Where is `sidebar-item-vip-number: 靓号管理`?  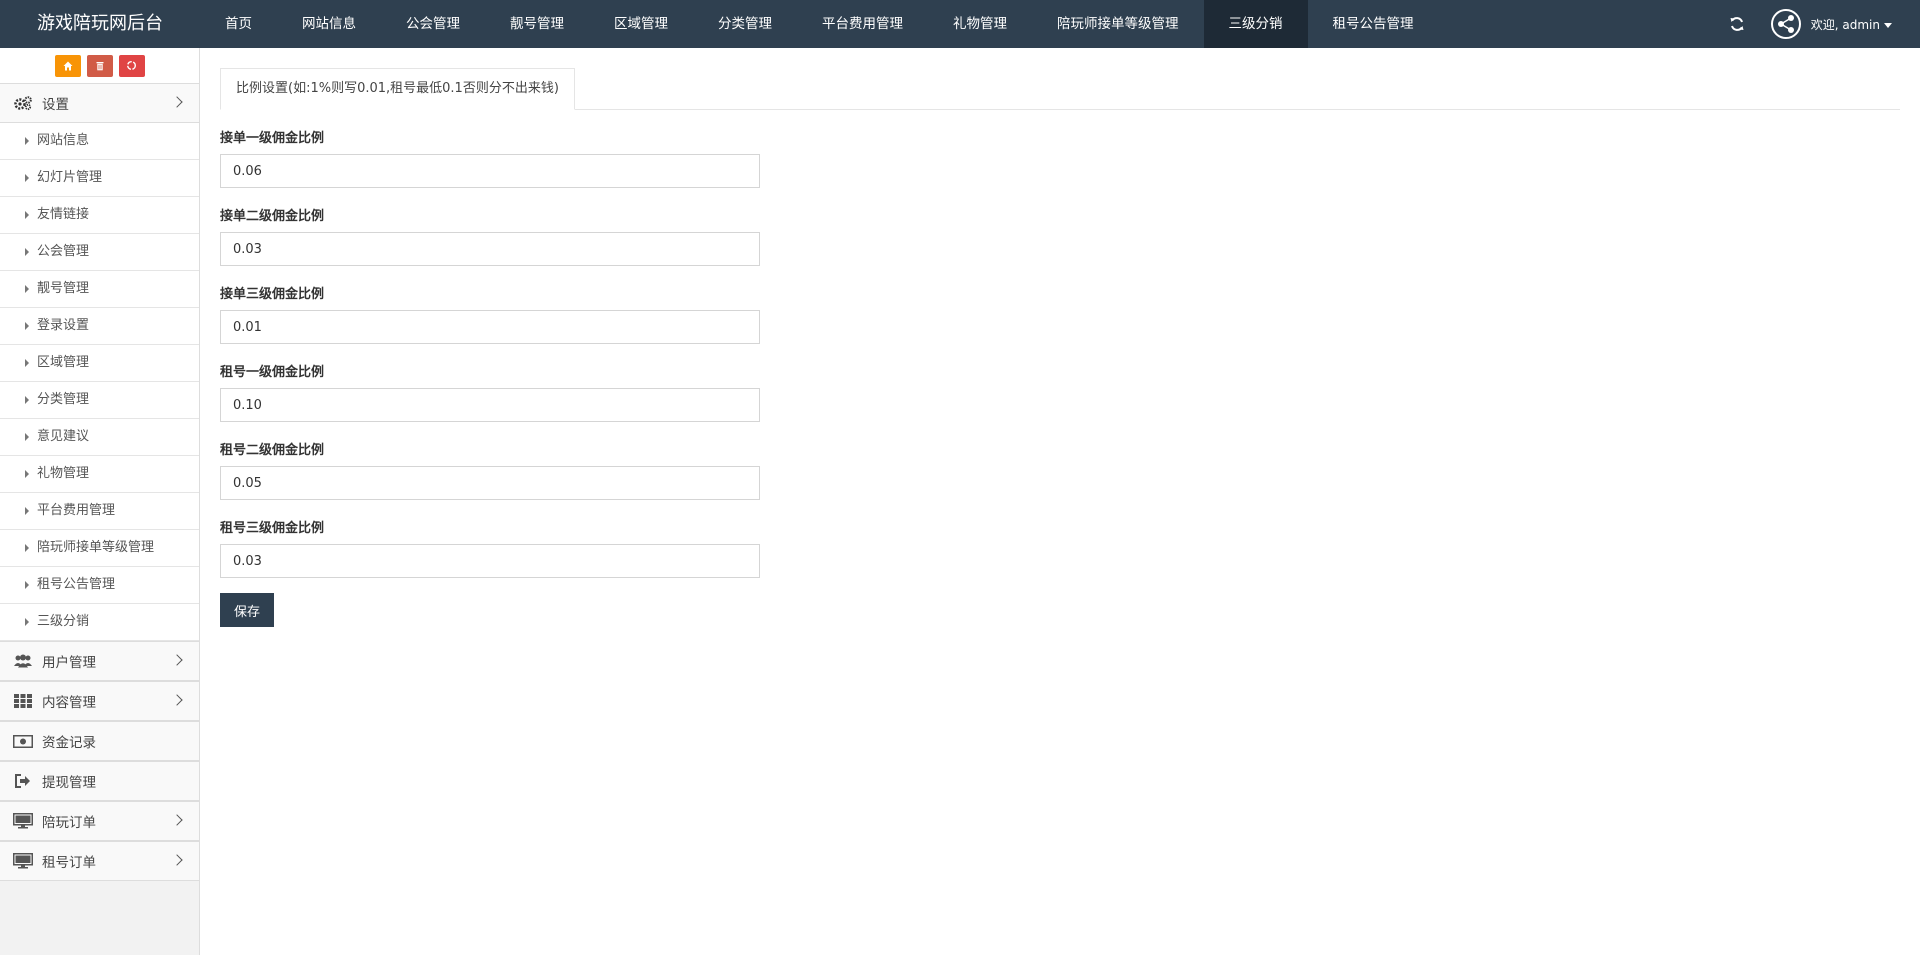 sidebar-item-vip-number: 靓号管理 is located at coordinates (99, 289).